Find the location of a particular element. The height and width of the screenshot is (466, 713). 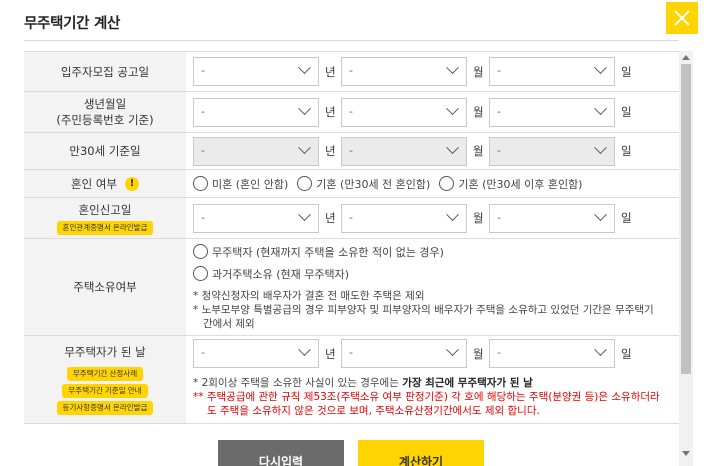

report-day-select: - is located at coordinates (552, 218).